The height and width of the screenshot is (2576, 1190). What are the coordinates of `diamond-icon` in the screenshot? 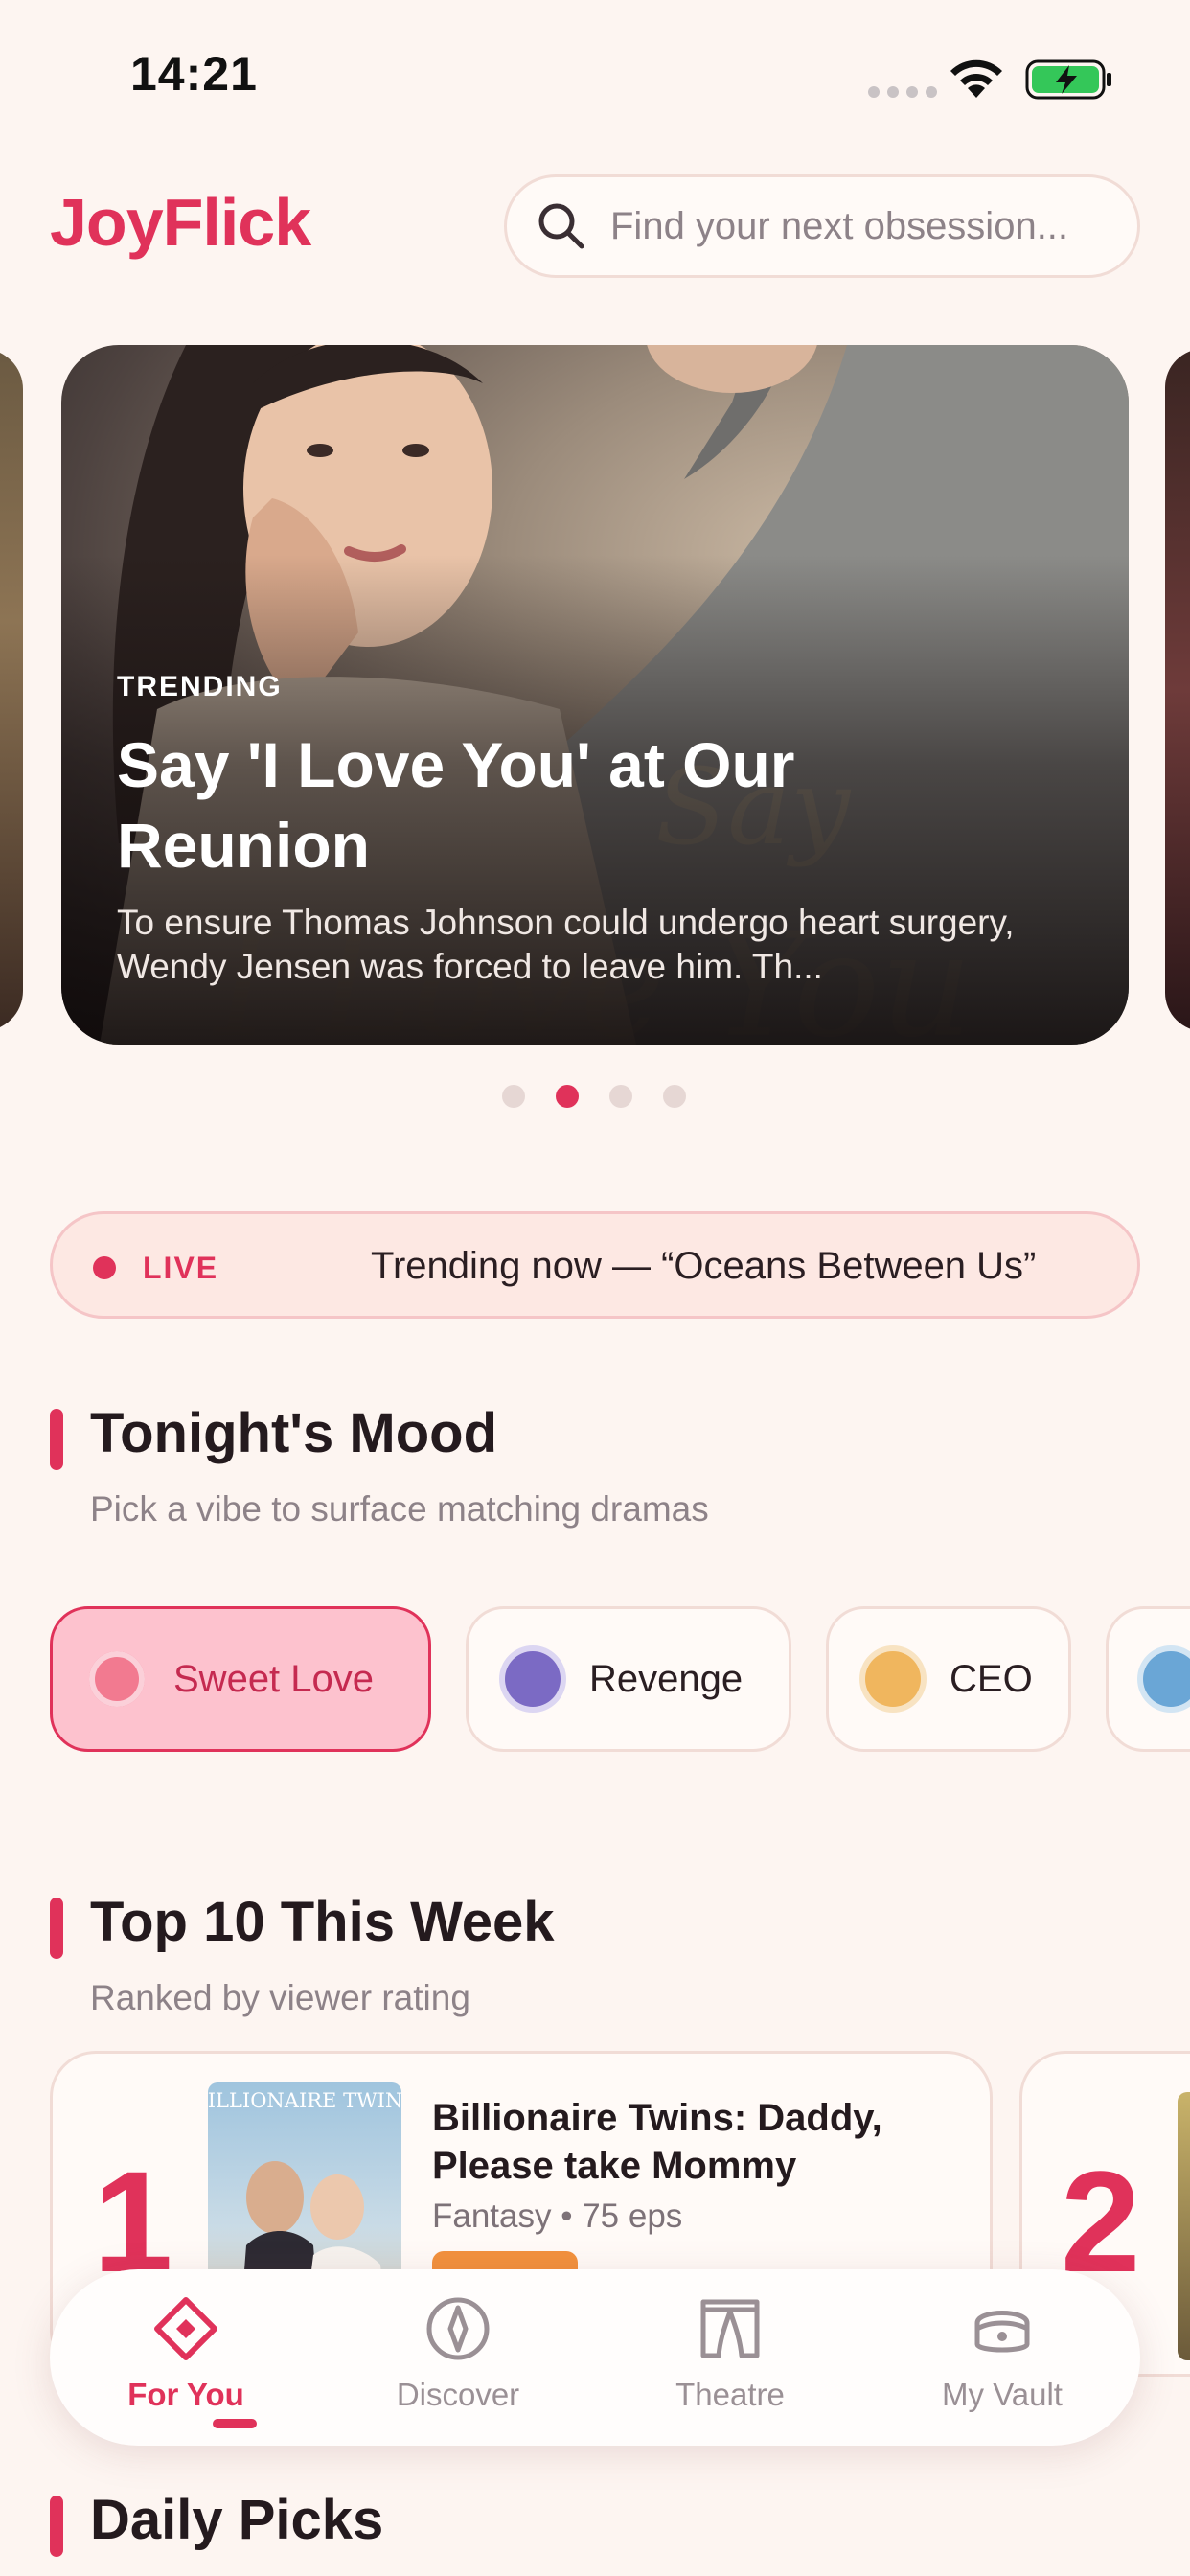 It's located at (186, 2328).